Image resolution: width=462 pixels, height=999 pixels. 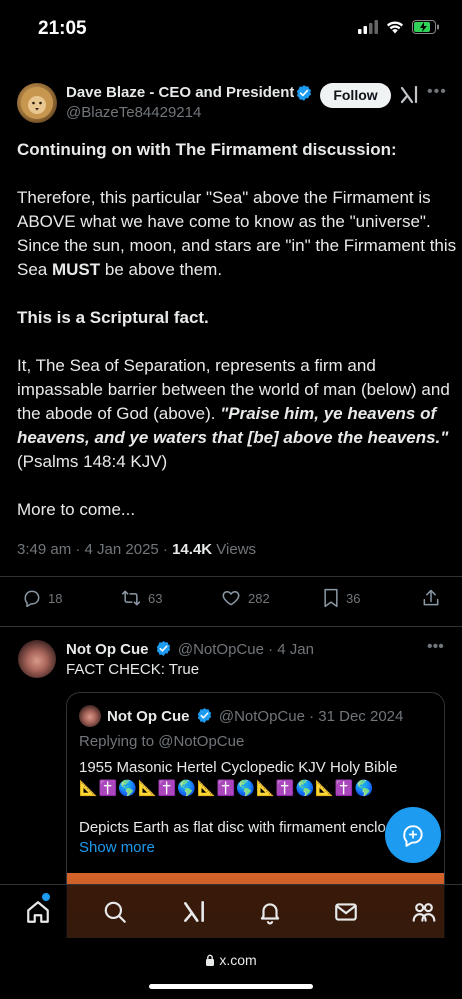 I want to click on compose-reply-button, so click(x=413, y=835).